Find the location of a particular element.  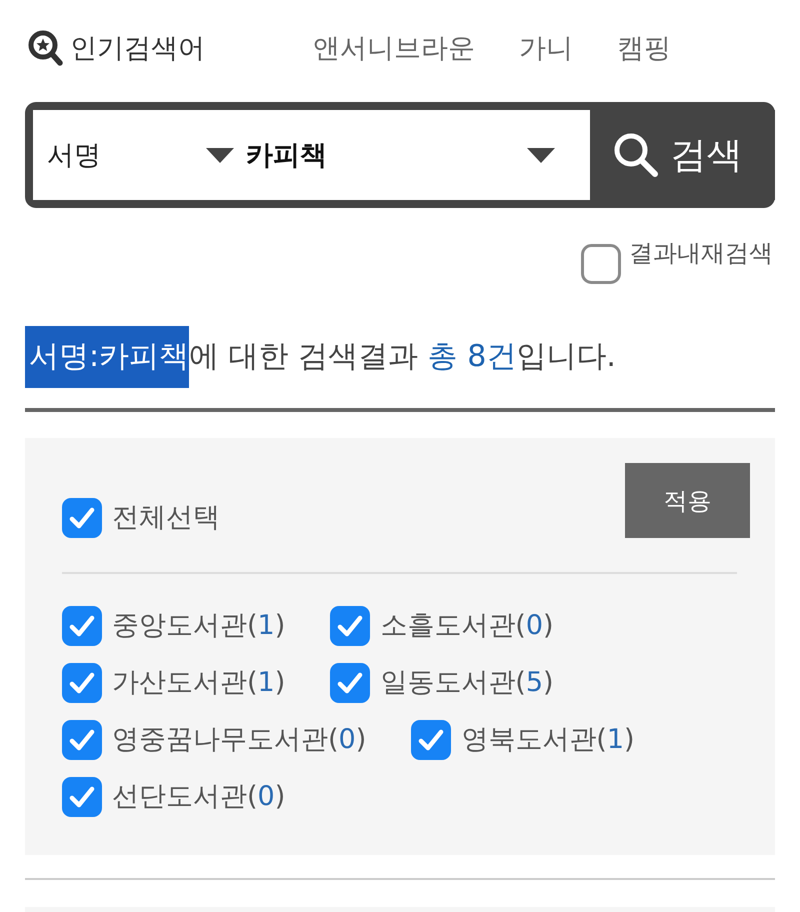

popular-keyword-link: 앤서니브라운 is located at coordinates (394, 49).